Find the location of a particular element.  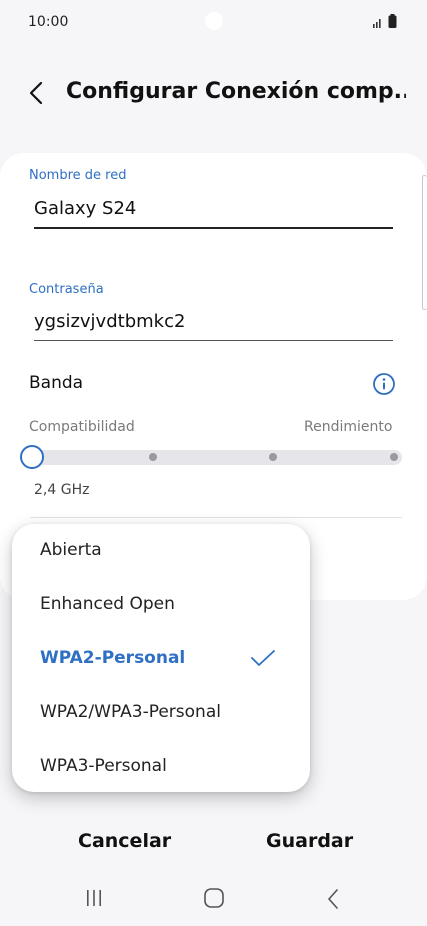

cancel-button: Cancelar is located at coordinates (124, 841).